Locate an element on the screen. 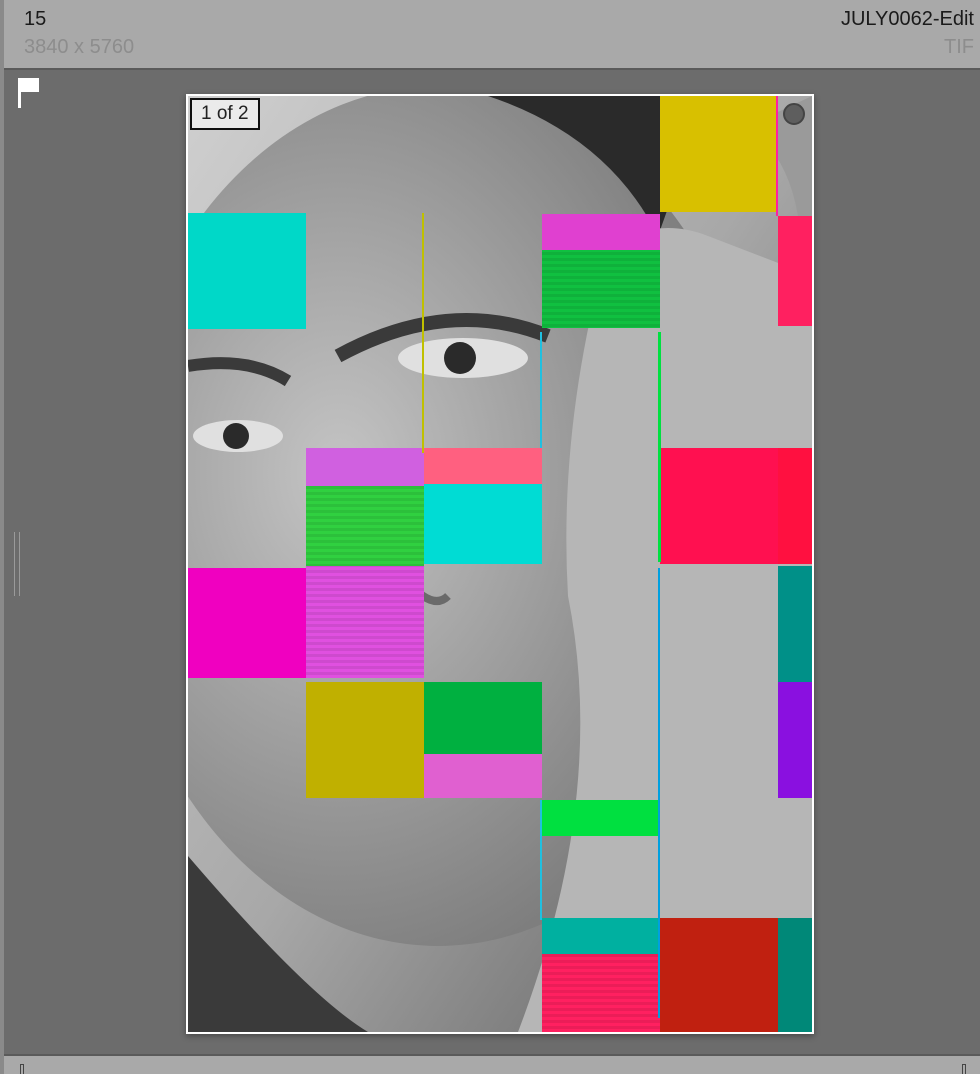  file-name: JULY0062-Edit is located at coordinates (907, 19).